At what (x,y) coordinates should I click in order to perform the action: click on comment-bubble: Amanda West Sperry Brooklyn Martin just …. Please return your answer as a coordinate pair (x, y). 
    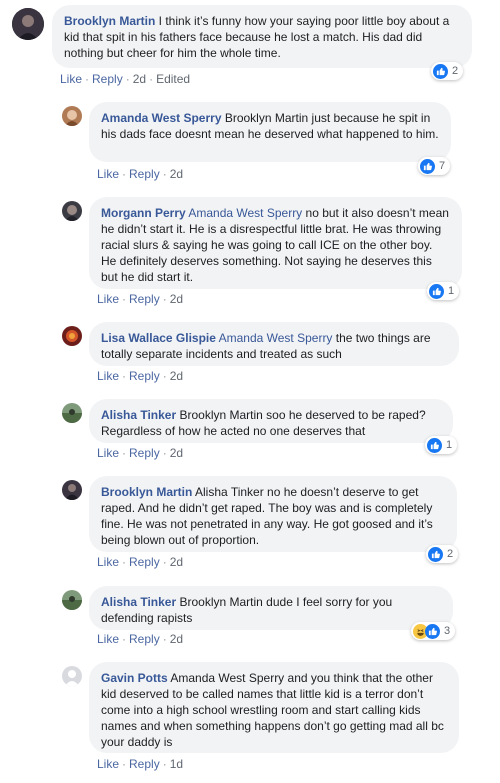
    Looking at the image, I should click on (270, 132).